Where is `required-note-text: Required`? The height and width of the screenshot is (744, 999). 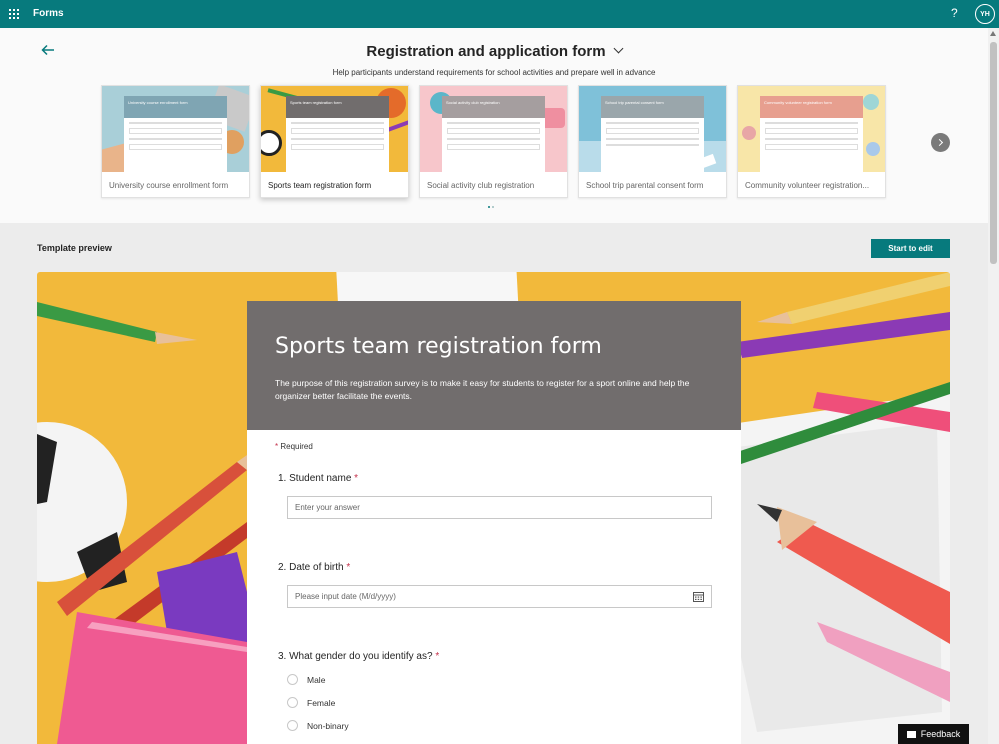
required-note-text: Required is located at coordinates (296, 446).